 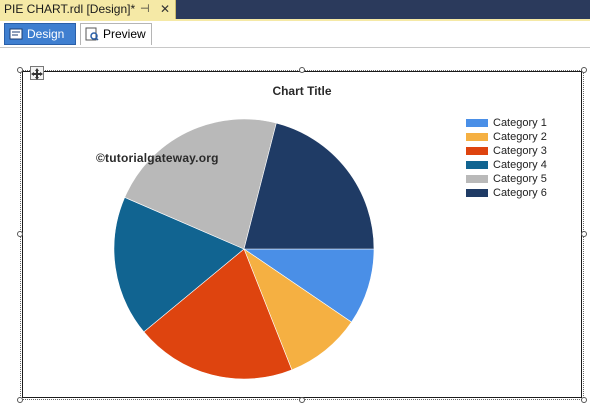 What do you see at coordinates (520, 193) in the screenshot?
I see `legend-label: Category 6` at bounding box center [520, 193].